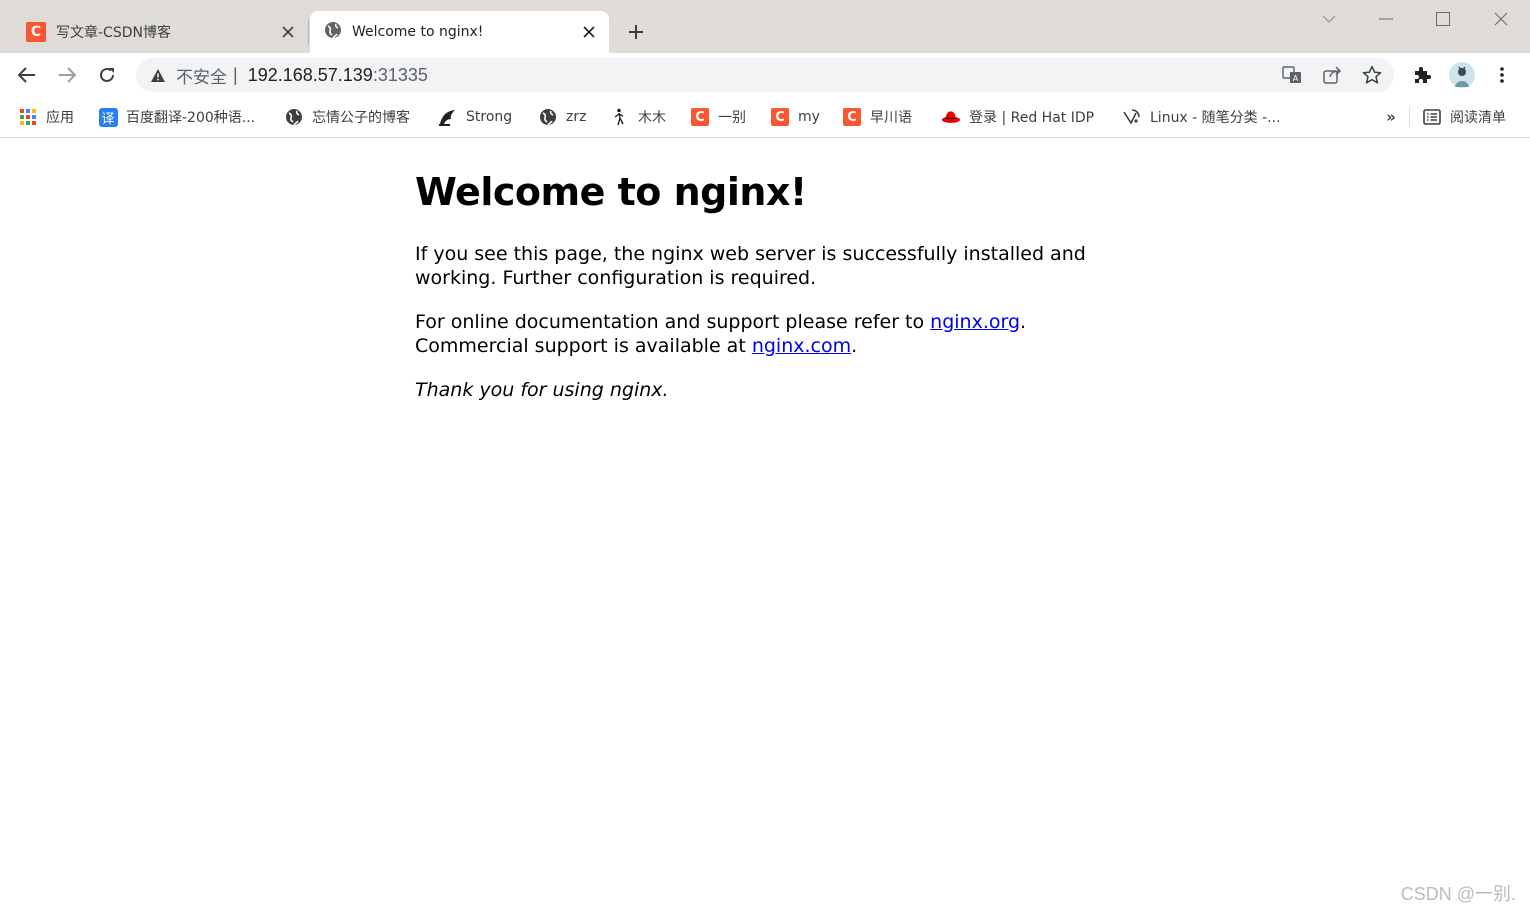 The height and width of the screenshot is (916, 1530). Describe the element at coordinates (576, 117) in the screenshot. I see `bookmark-label: zrz` at that location.